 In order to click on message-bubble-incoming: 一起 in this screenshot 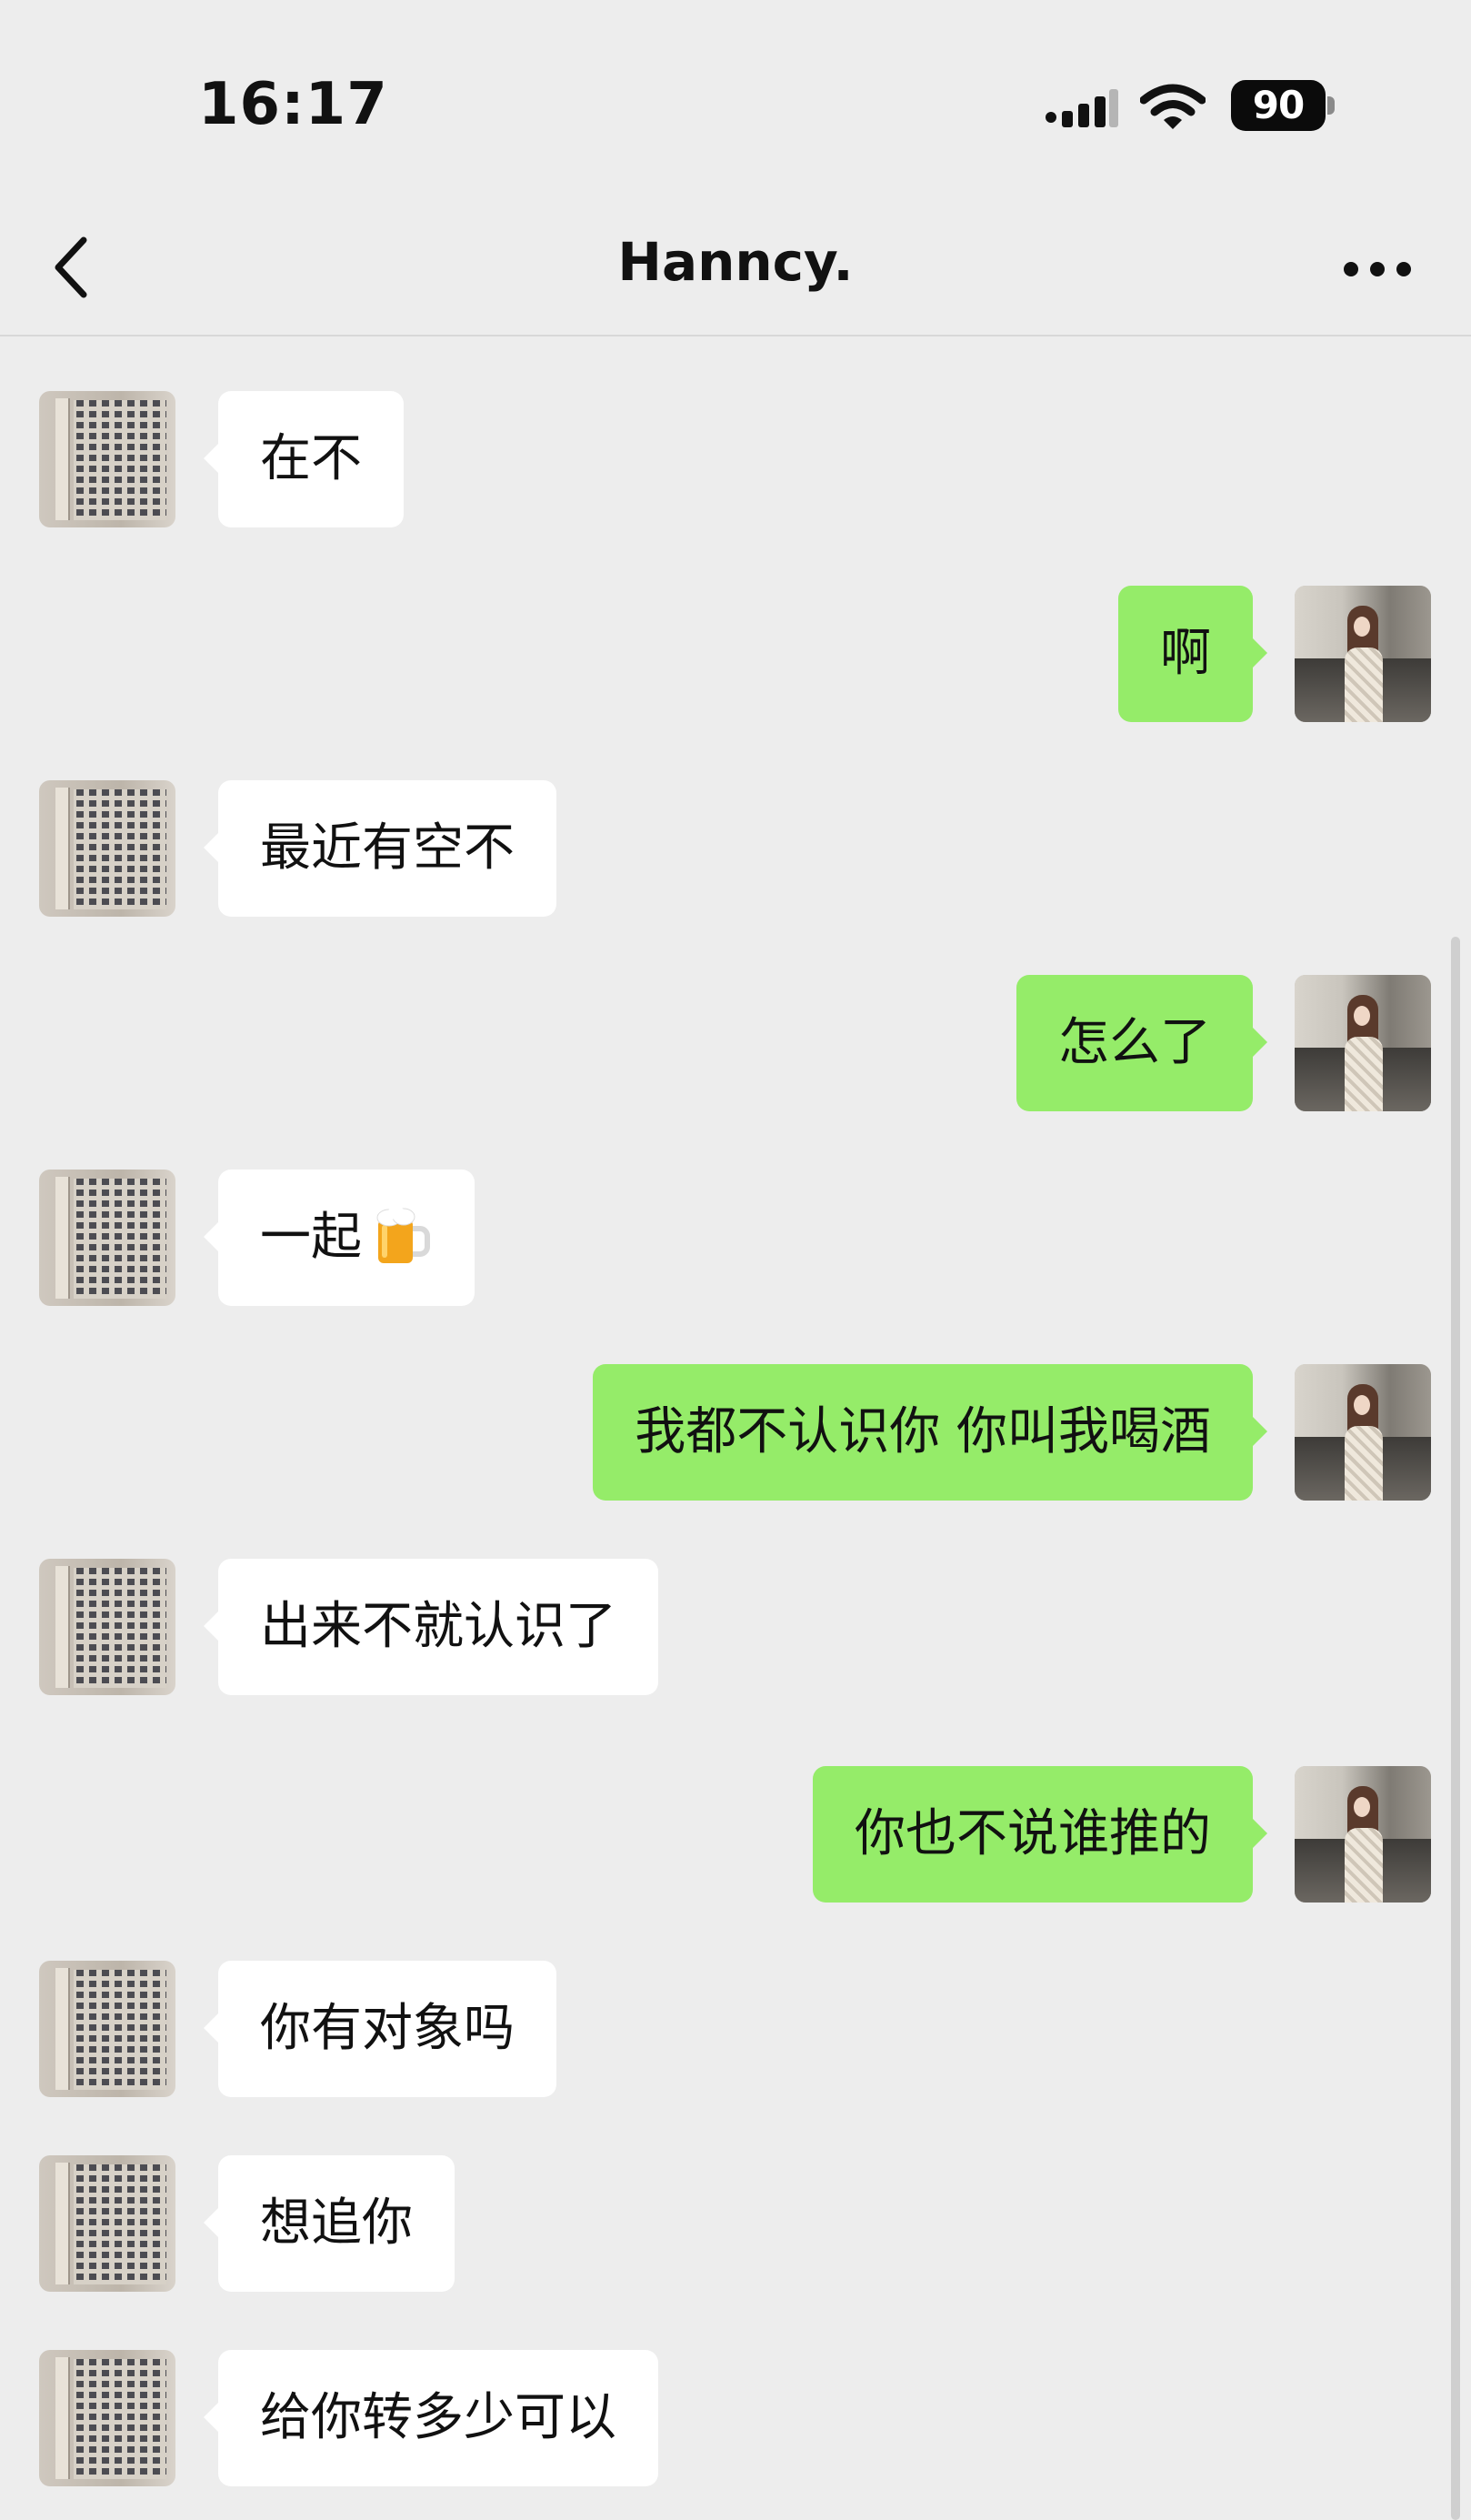, I will do `click(339, 1238)`.